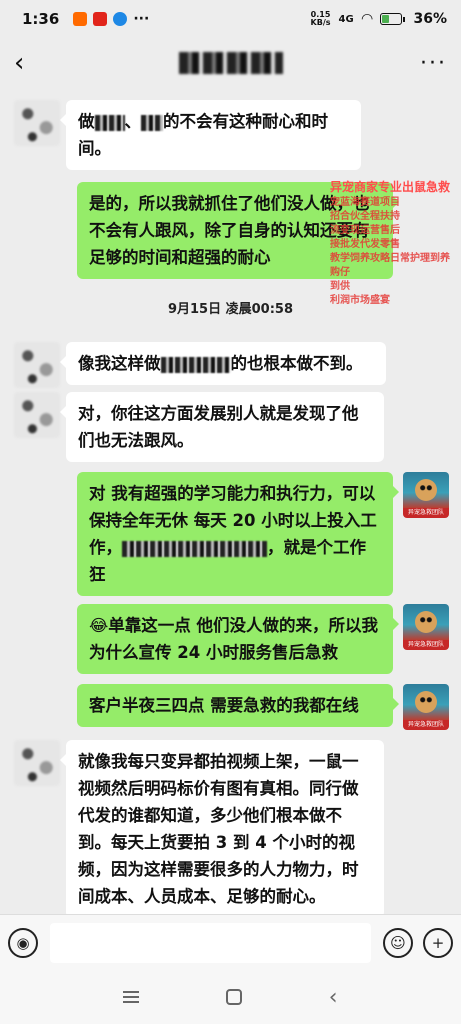  I want to click on message-bubble: 像我这样做 的也根本做不到。, so click(223, 363).